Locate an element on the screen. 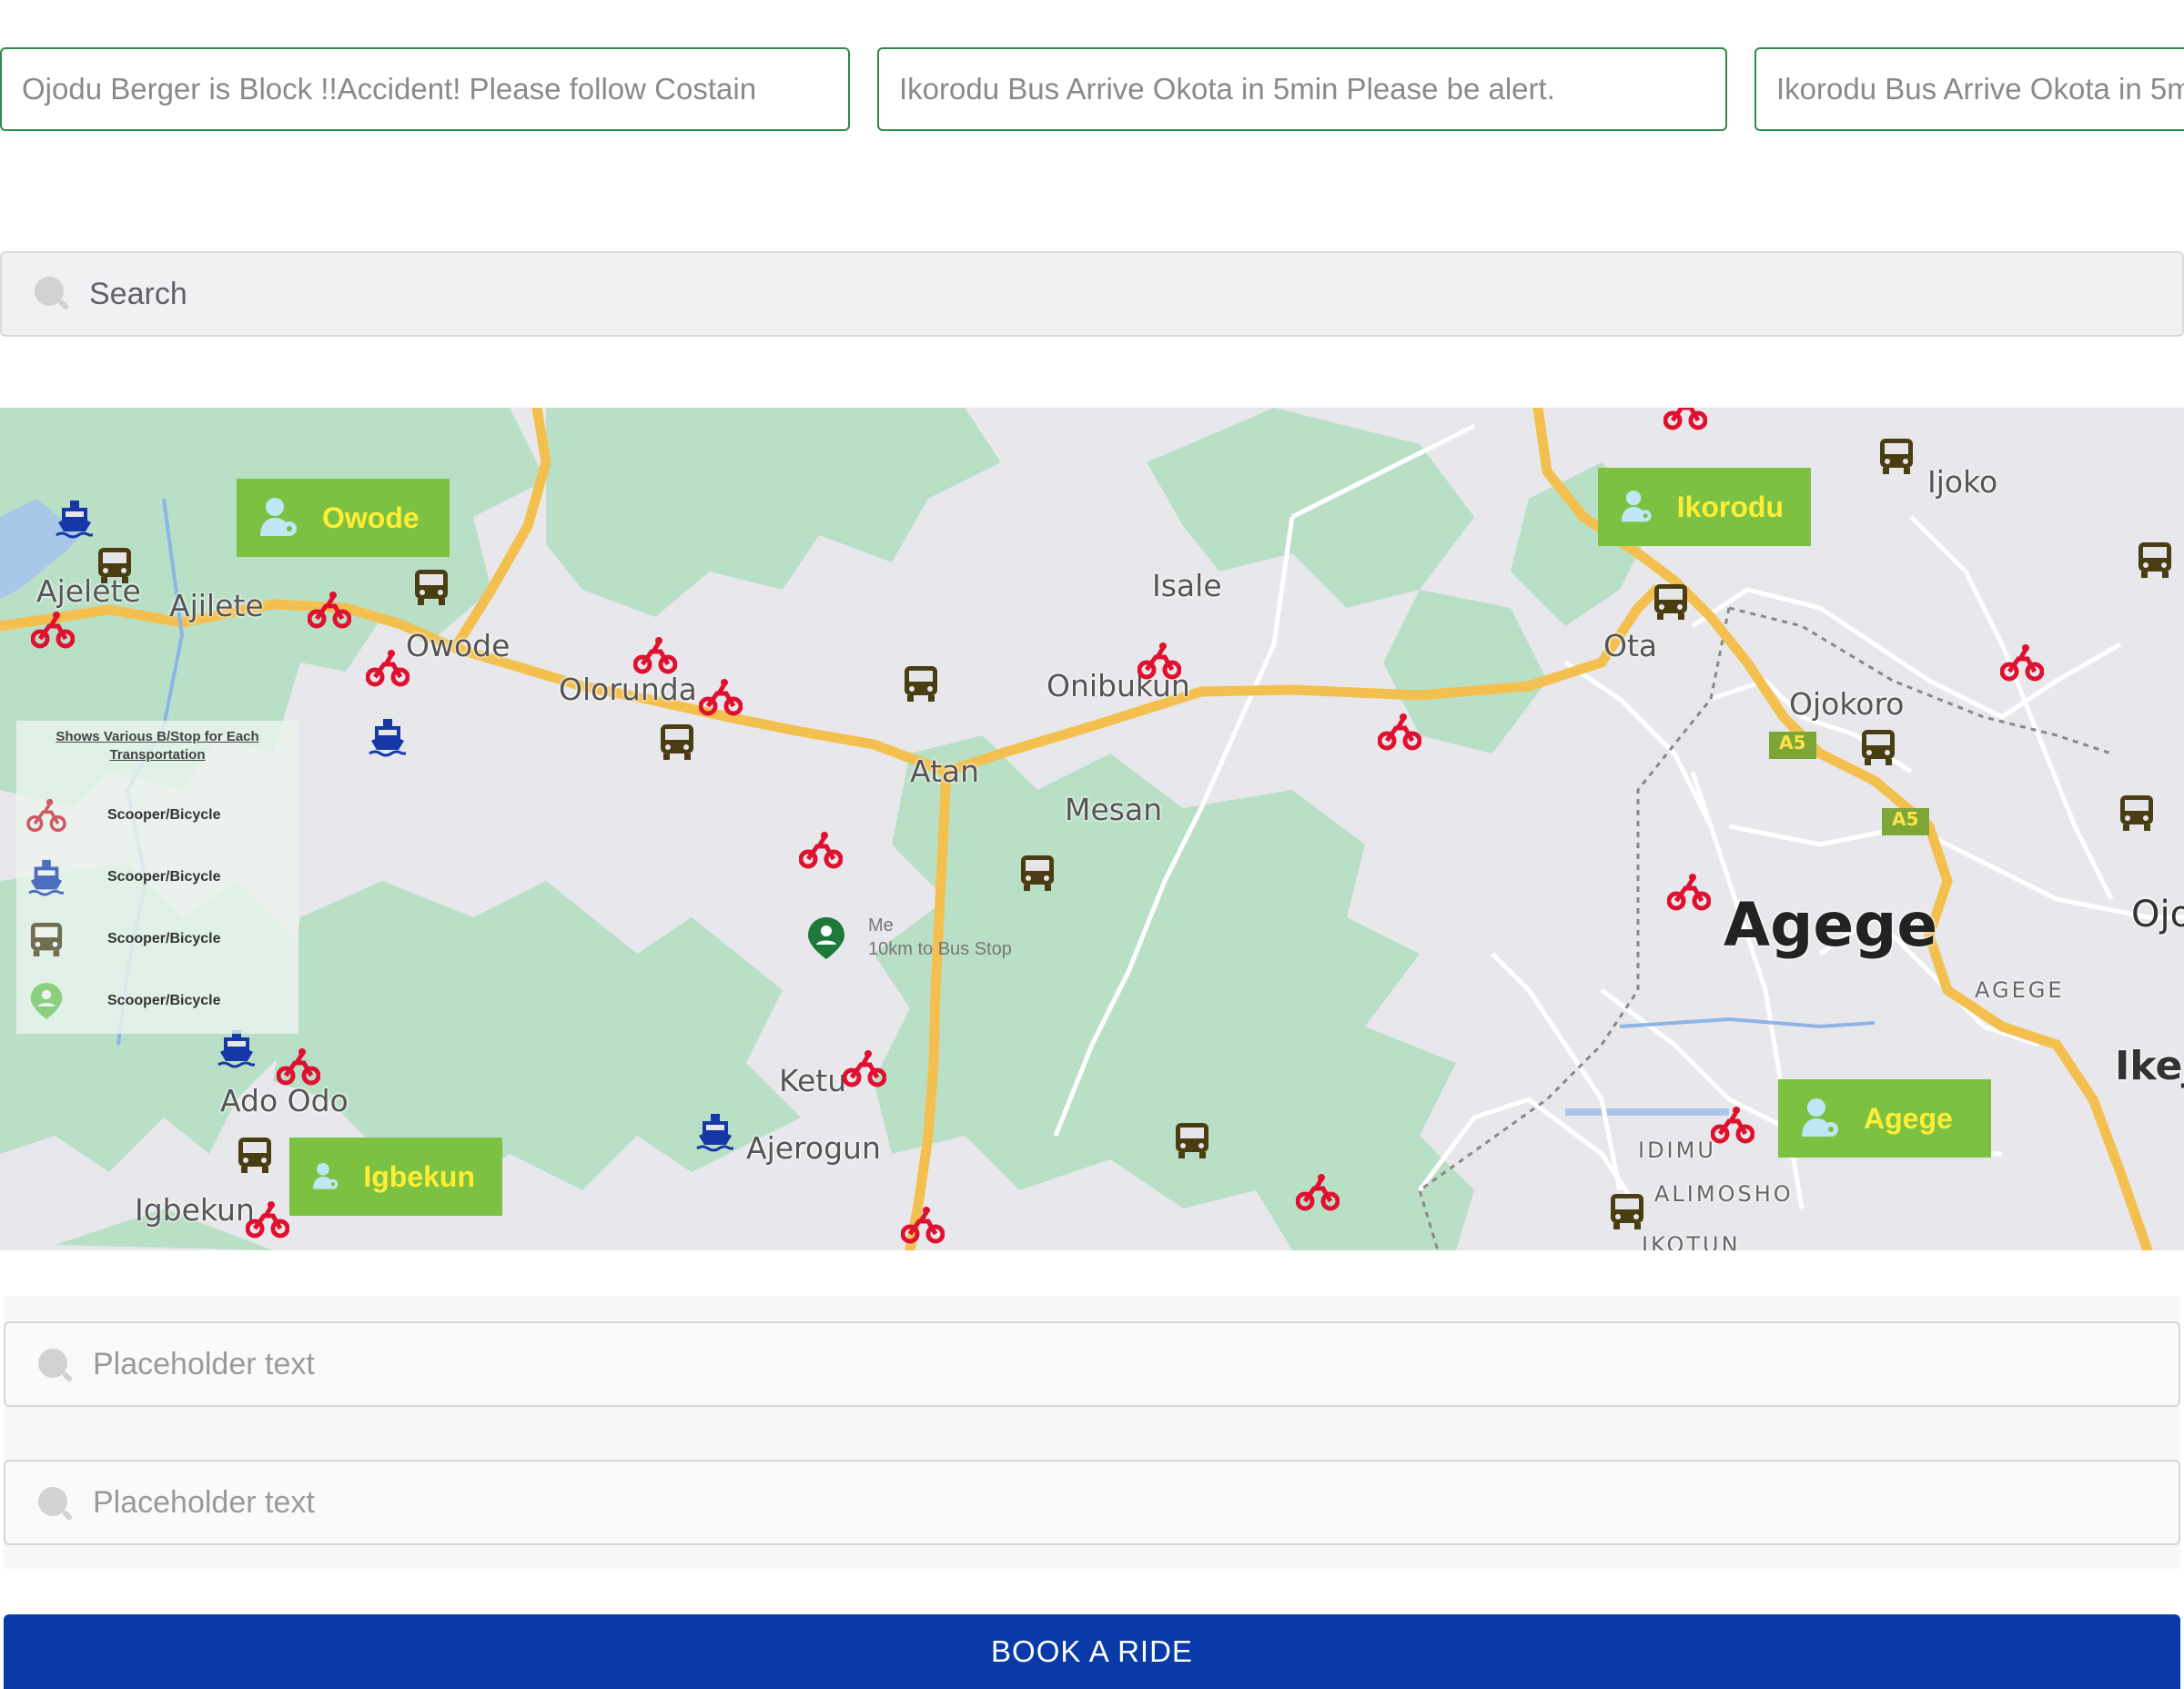 This screenshot has height=1689, width=2184. person-location-icon is located at coordinates (826, 938).